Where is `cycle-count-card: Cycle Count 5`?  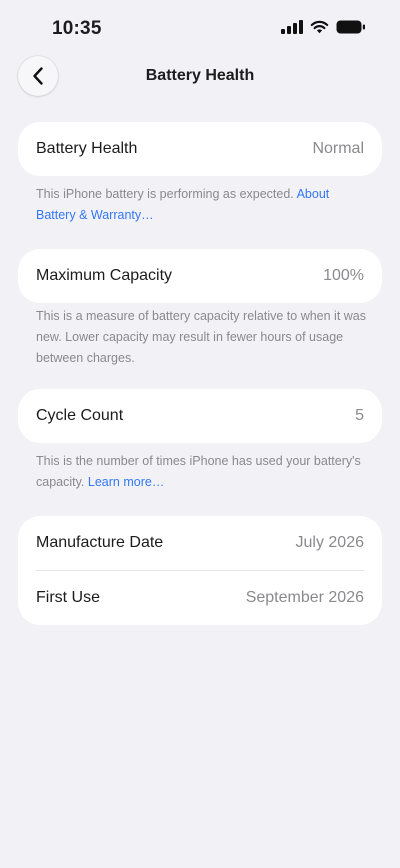 cycle-count-card: Cycle Count 5 is located at coordinates (200, 416).